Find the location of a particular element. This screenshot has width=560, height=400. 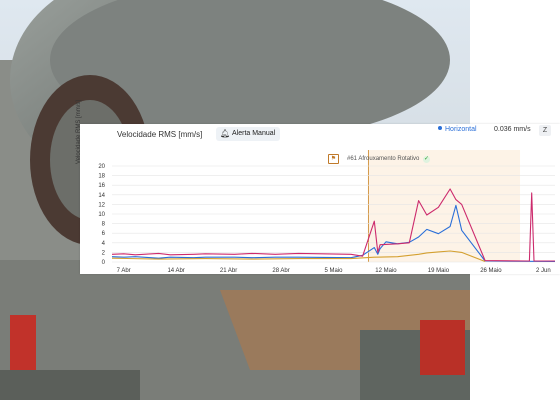

y-tick-label: 10 is located at coordinates (101, 215).